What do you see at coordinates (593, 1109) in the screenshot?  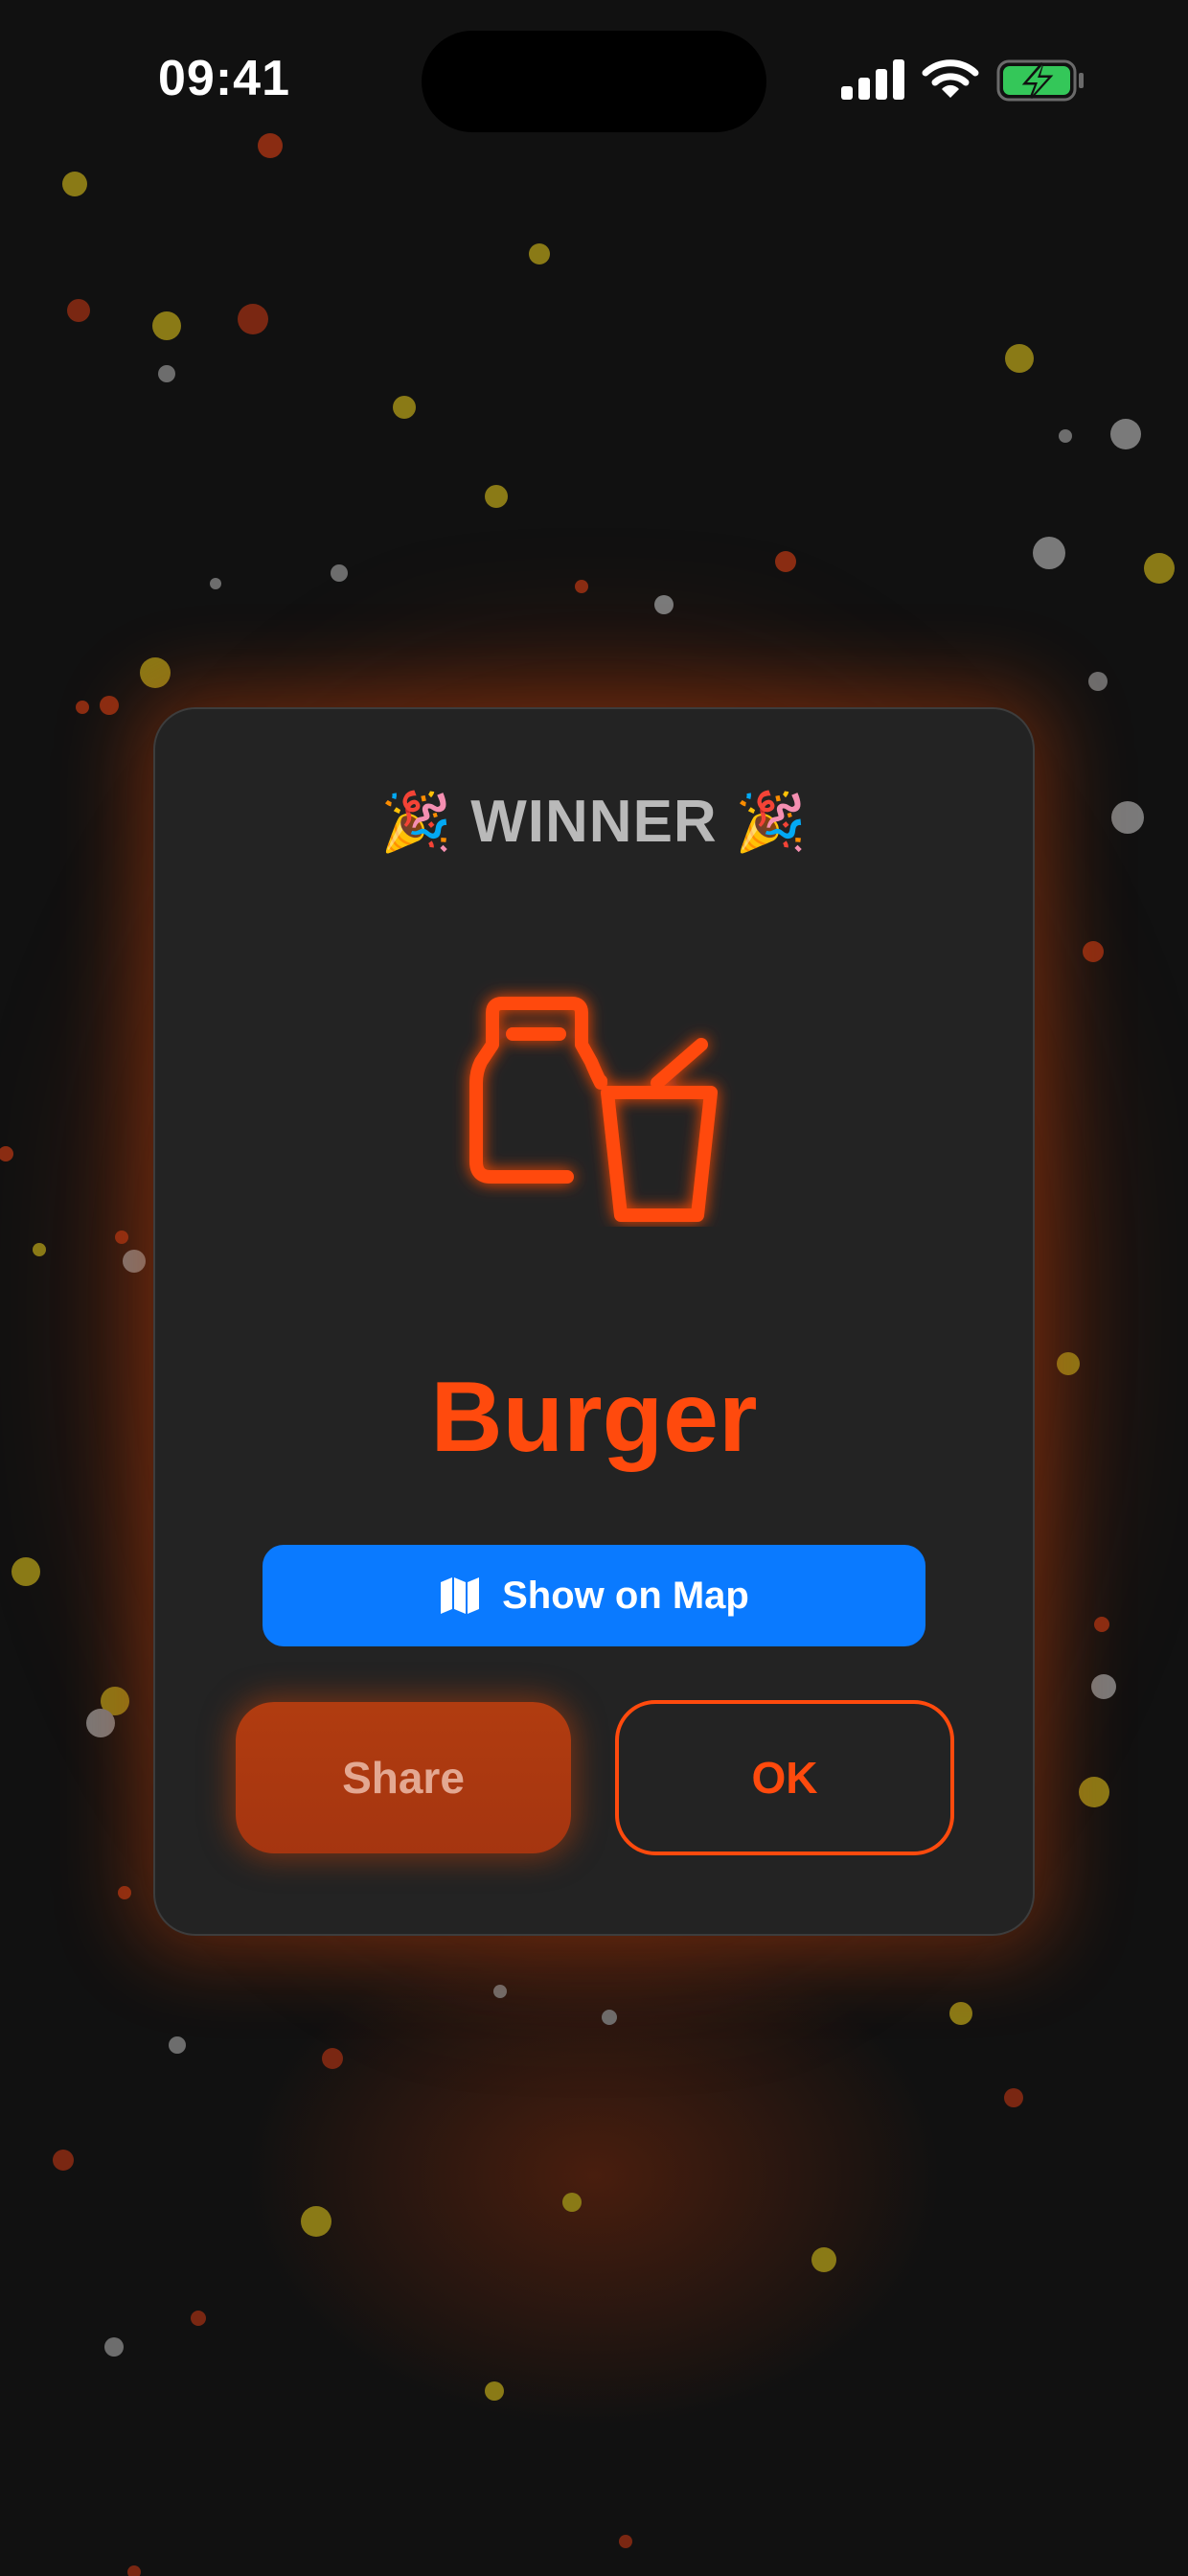 I see `fast-food-icon` at bounding box center [593, 1109].